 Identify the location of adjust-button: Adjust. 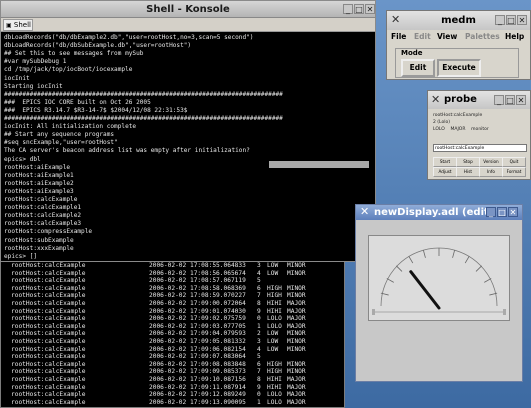
(445, 172).